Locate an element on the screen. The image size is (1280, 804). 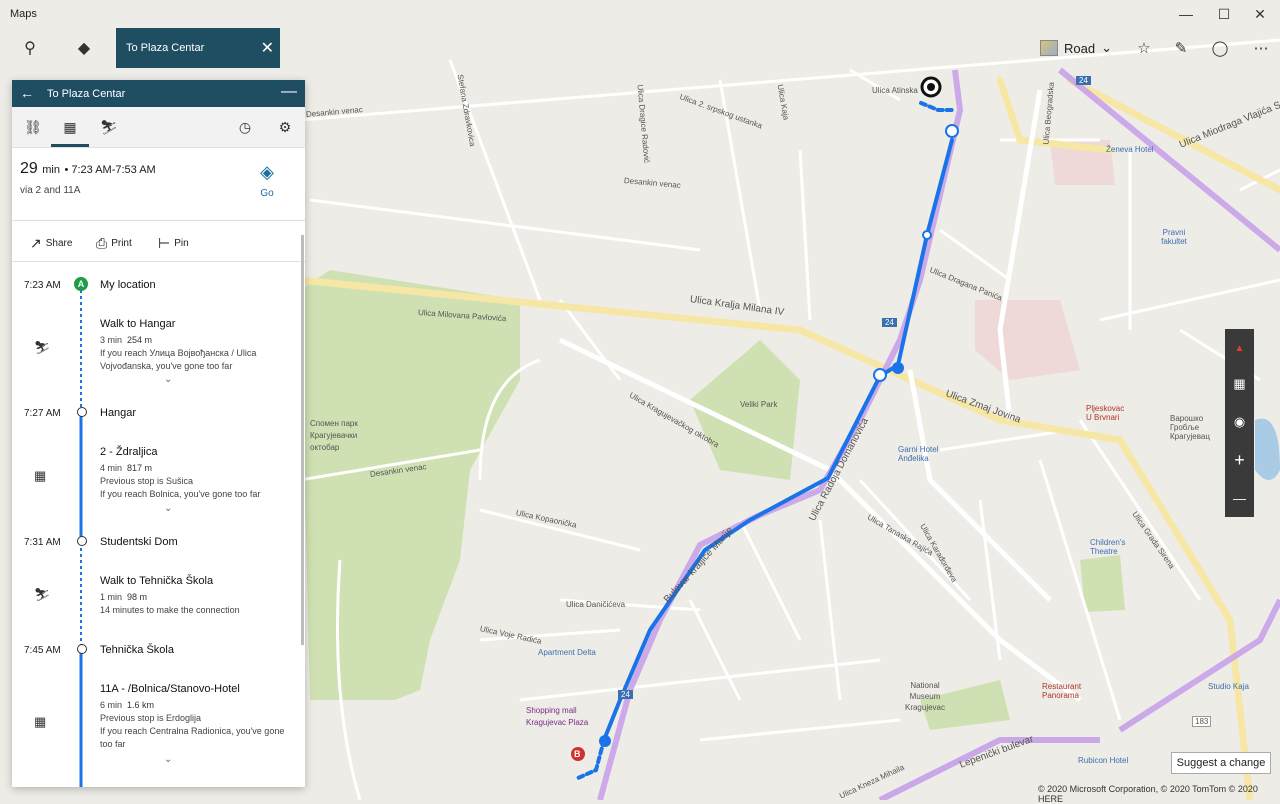
more-icon: ⋯ is located at coordinates (1261, 48).